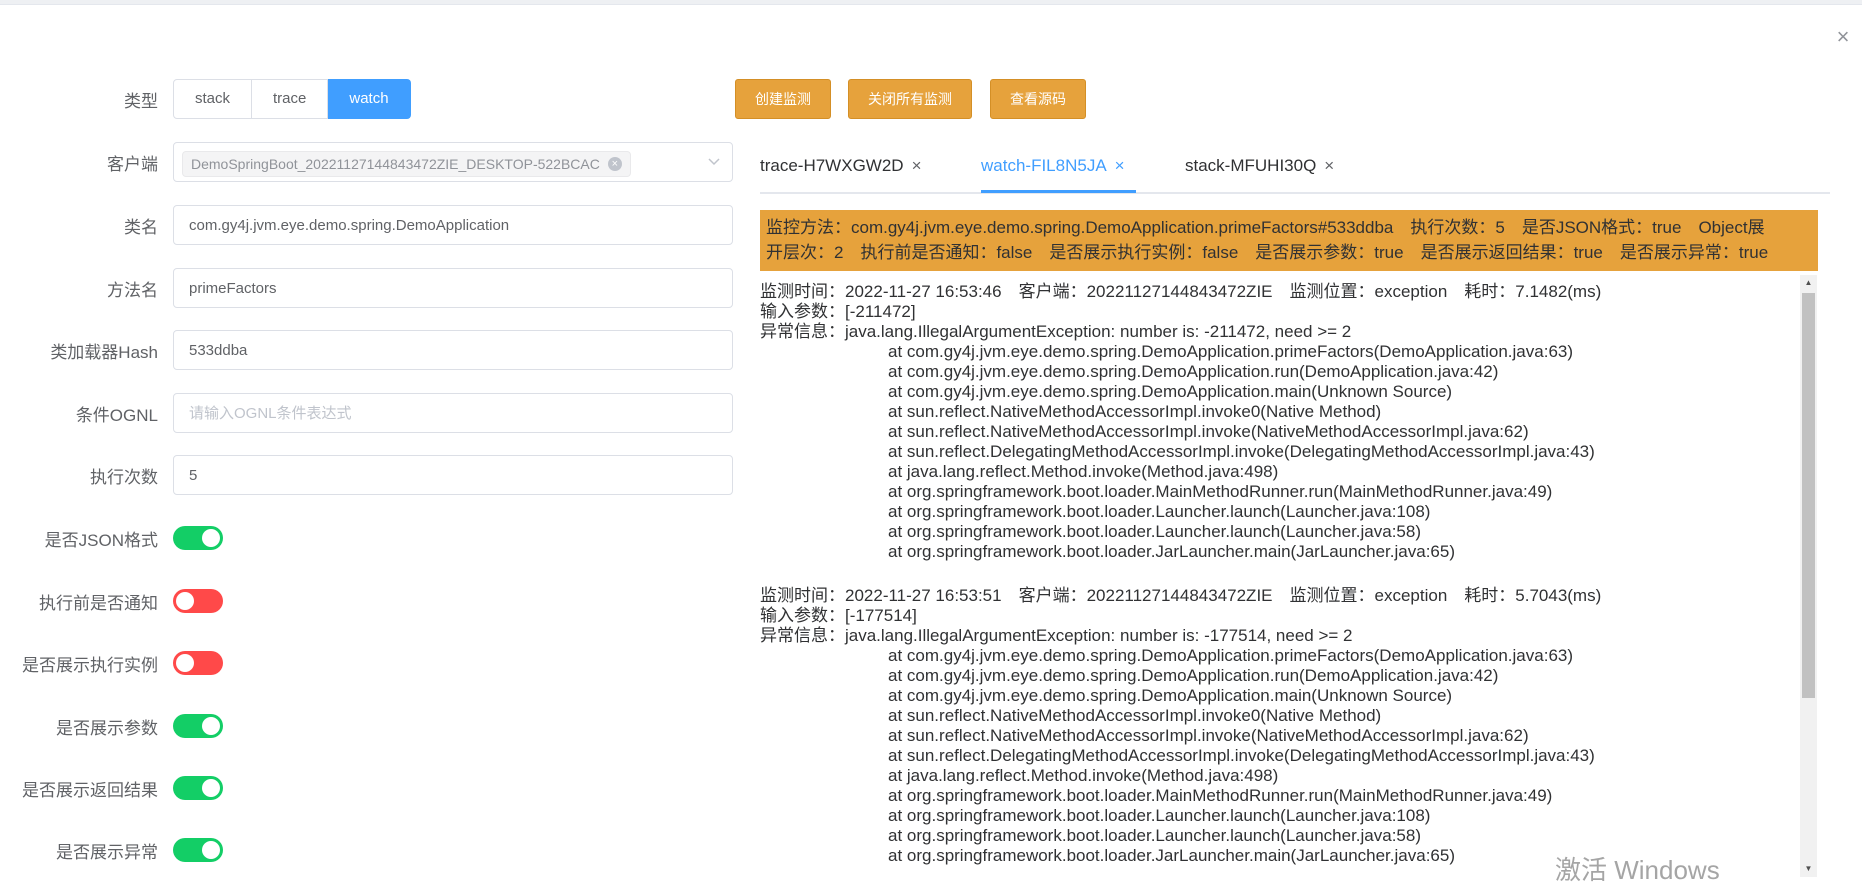 The image size is (1862, 887). What do you see at coordinates (98, 603) in the screenshot?
I see `switch-label-notify-before: 执行前是否通知` at bounding box center [98, 603].